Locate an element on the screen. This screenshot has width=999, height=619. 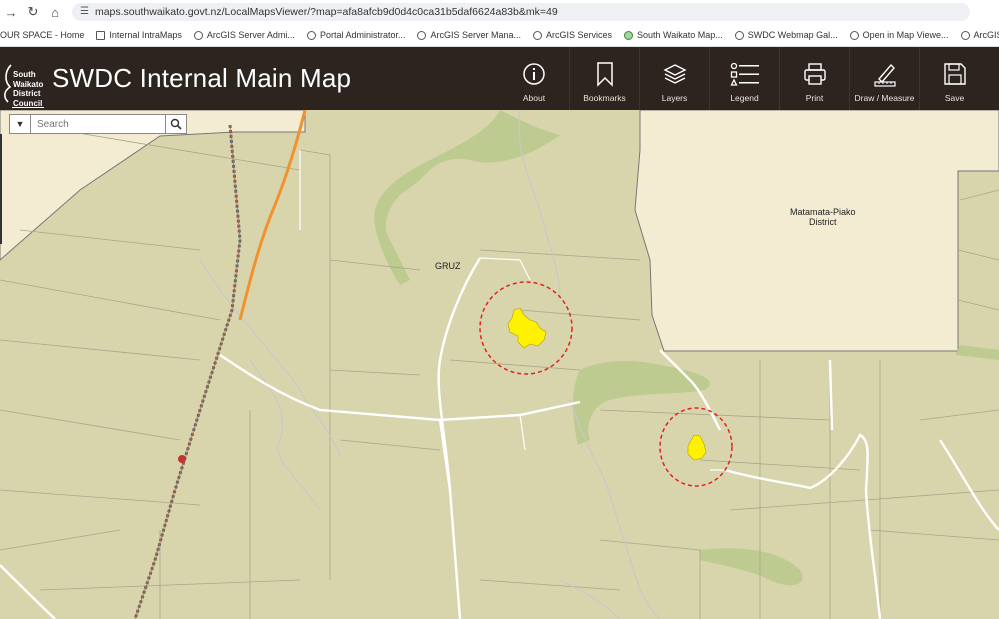
forward-icon: → is located at coordinates (11, 12).